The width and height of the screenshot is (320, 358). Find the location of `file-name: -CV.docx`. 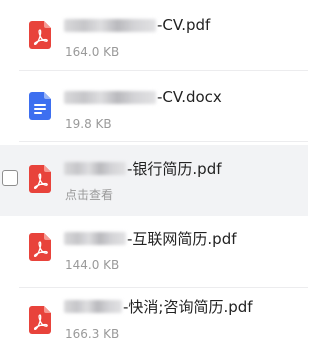

file-name: -CV.docx is located at coordinates (189, 97).